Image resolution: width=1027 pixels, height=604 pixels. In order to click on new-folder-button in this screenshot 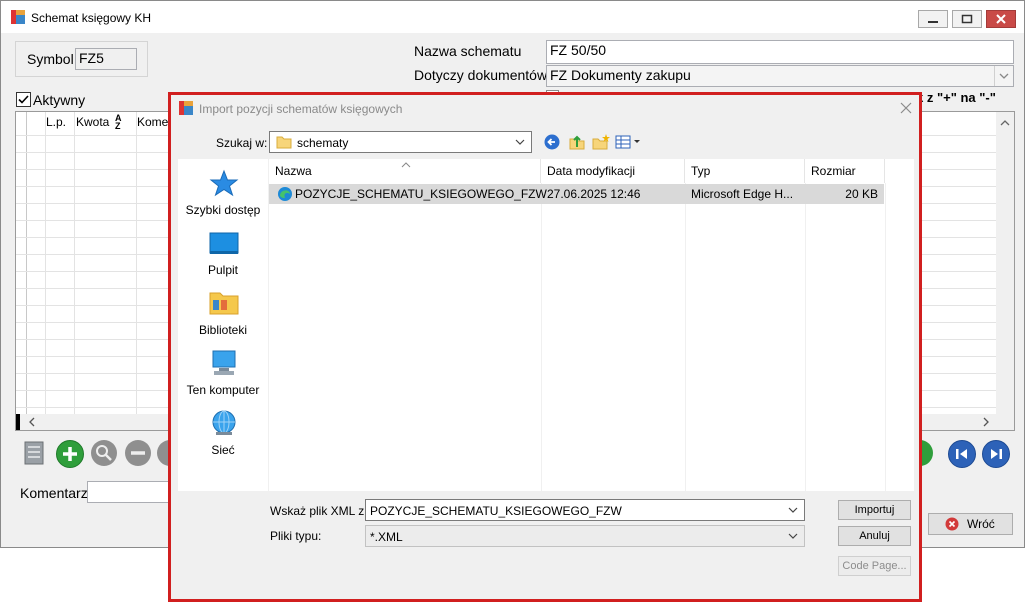, I will do `click(601, 142)`.